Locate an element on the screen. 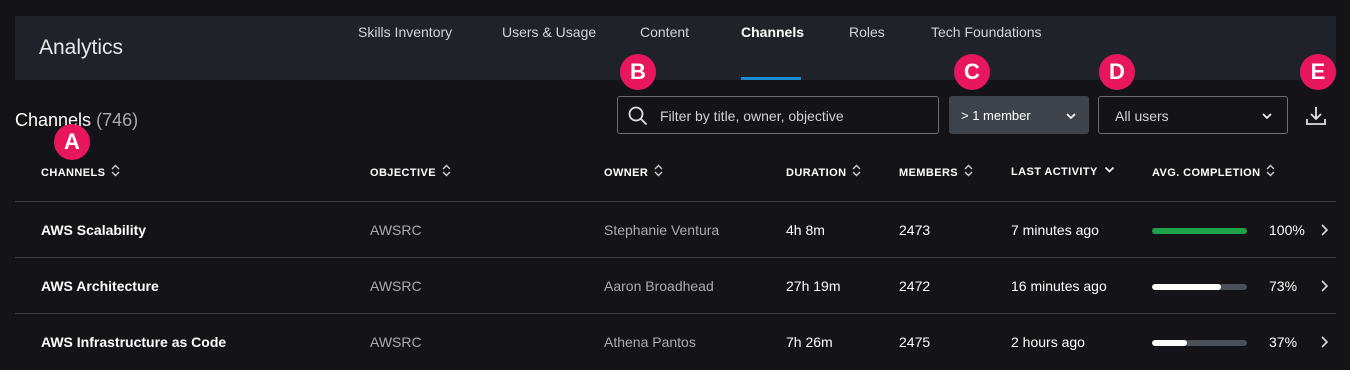 The height and width of the screenshot is (370, 1350). channel-count: (746) is located at coordinates (117, 120).